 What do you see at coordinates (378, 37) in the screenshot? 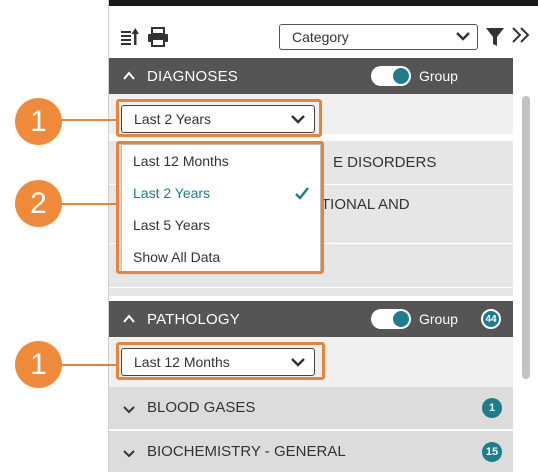
I see `category-select: Category` at bounding box center [378, 37].